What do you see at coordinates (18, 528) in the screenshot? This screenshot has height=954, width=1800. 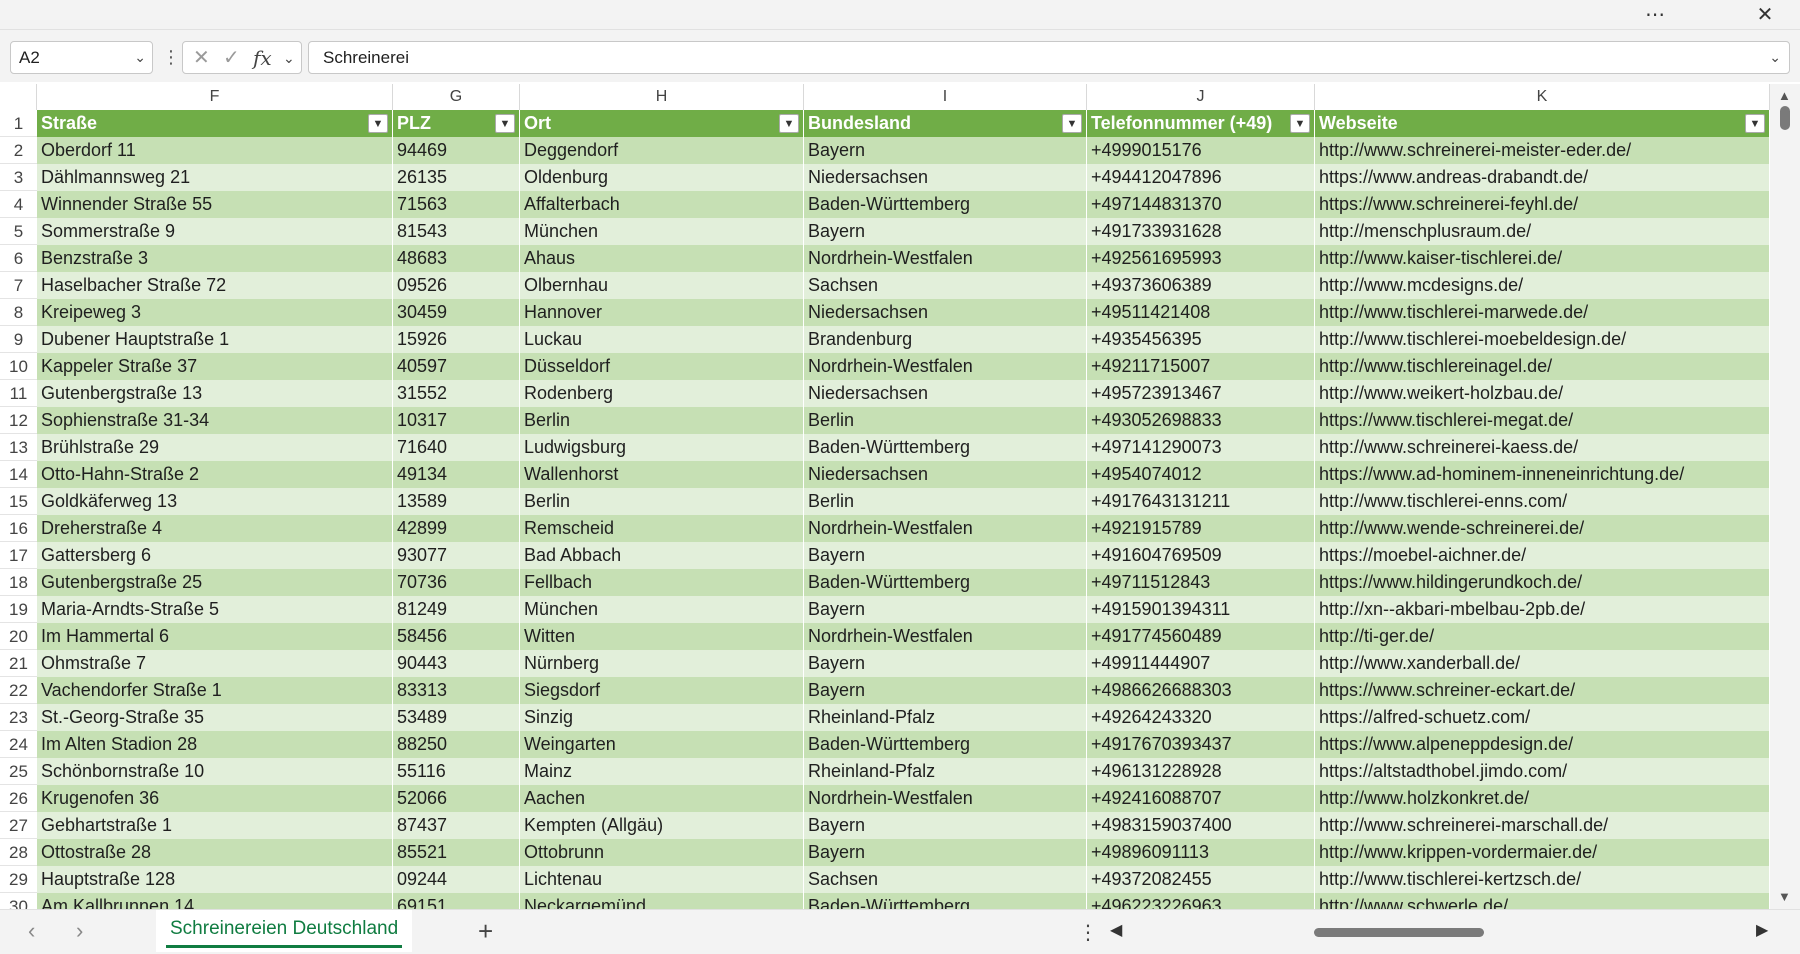 I see `row-header: 16` at bounding box center [18, 528].